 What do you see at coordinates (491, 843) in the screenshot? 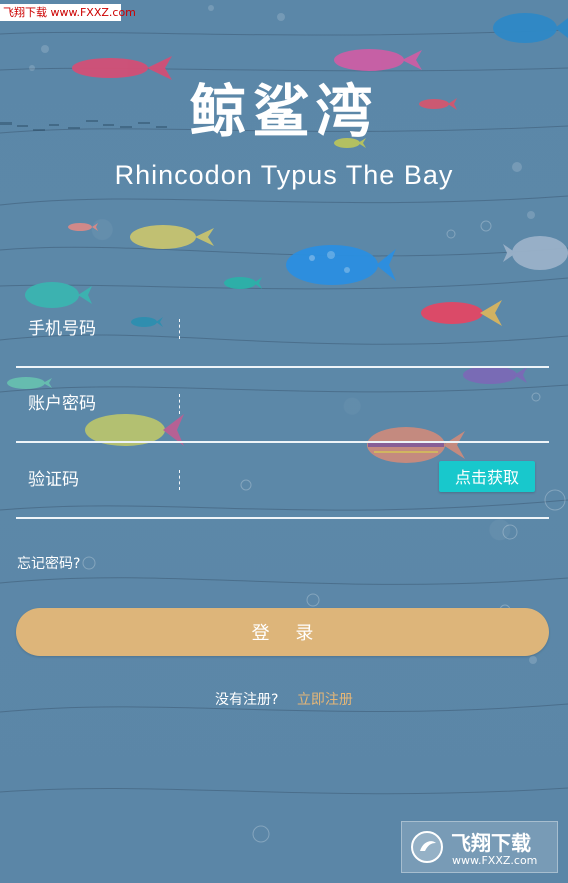
I see `bottom-watermark-title: 飞翔下载` at bounding box center [491, 843].